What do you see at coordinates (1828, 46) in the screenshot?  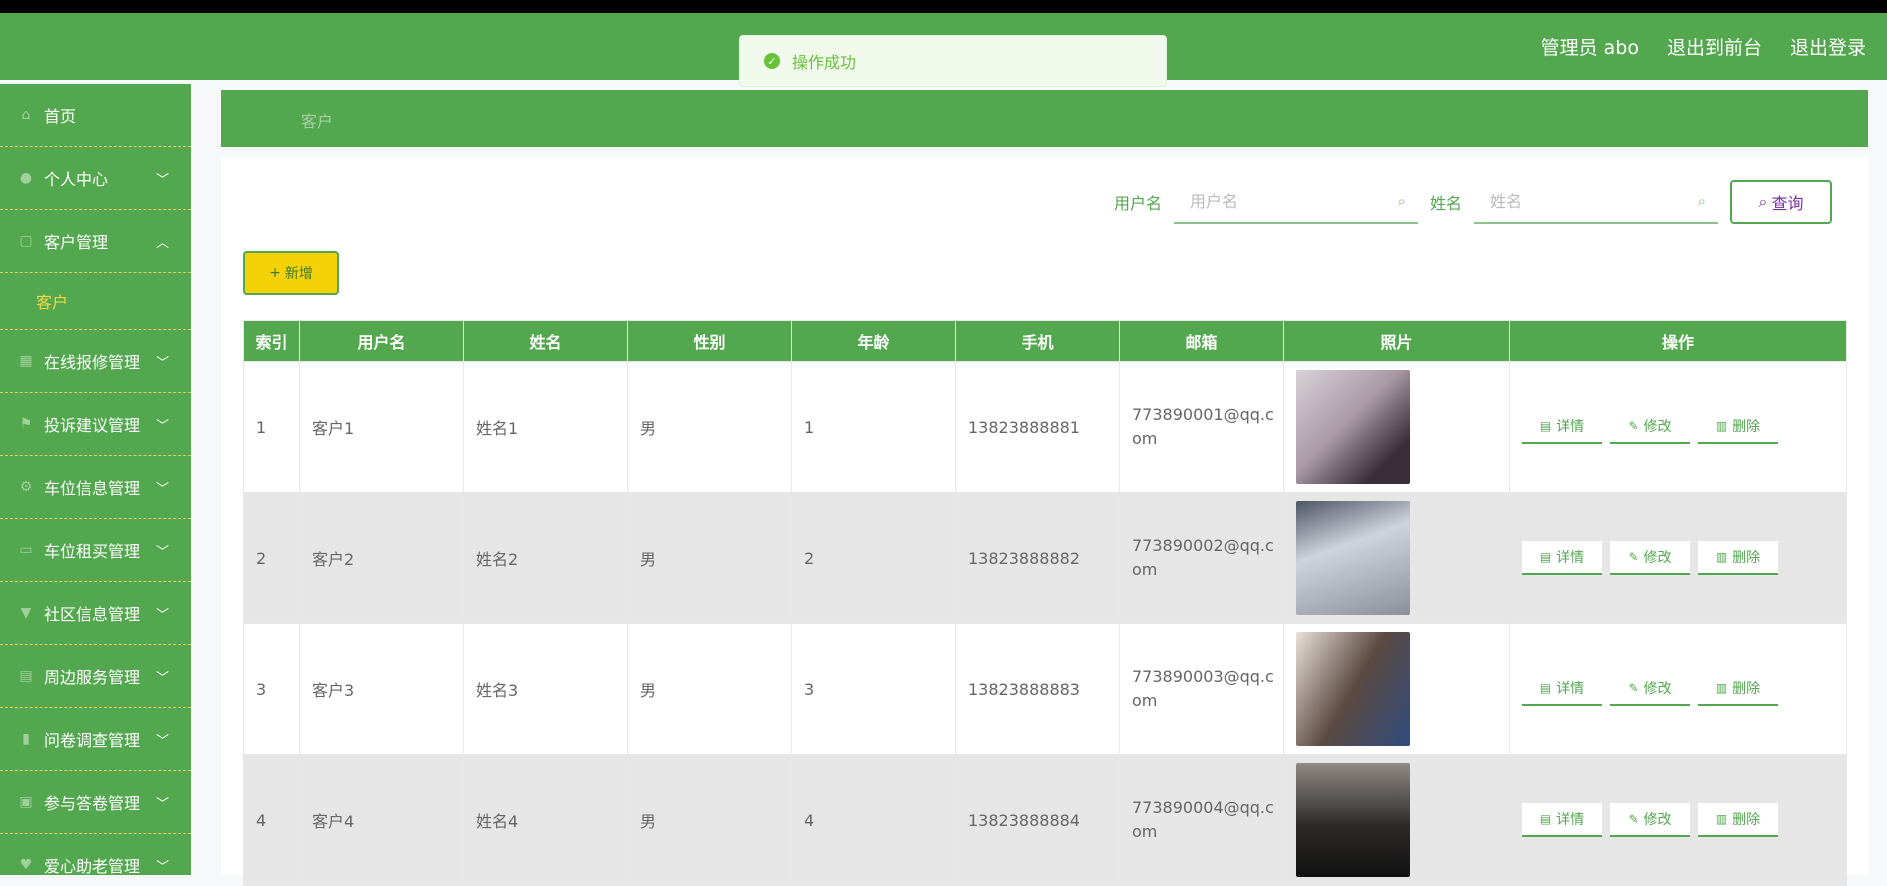 I see `logout-link: 退出登录` at bounding box center [1828, 46].